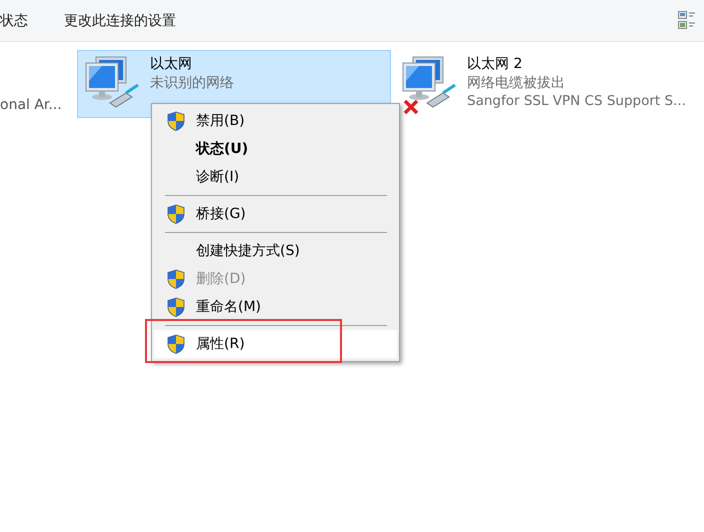  I want to click on connection-status: 未识别的网络, so click(192, 83).